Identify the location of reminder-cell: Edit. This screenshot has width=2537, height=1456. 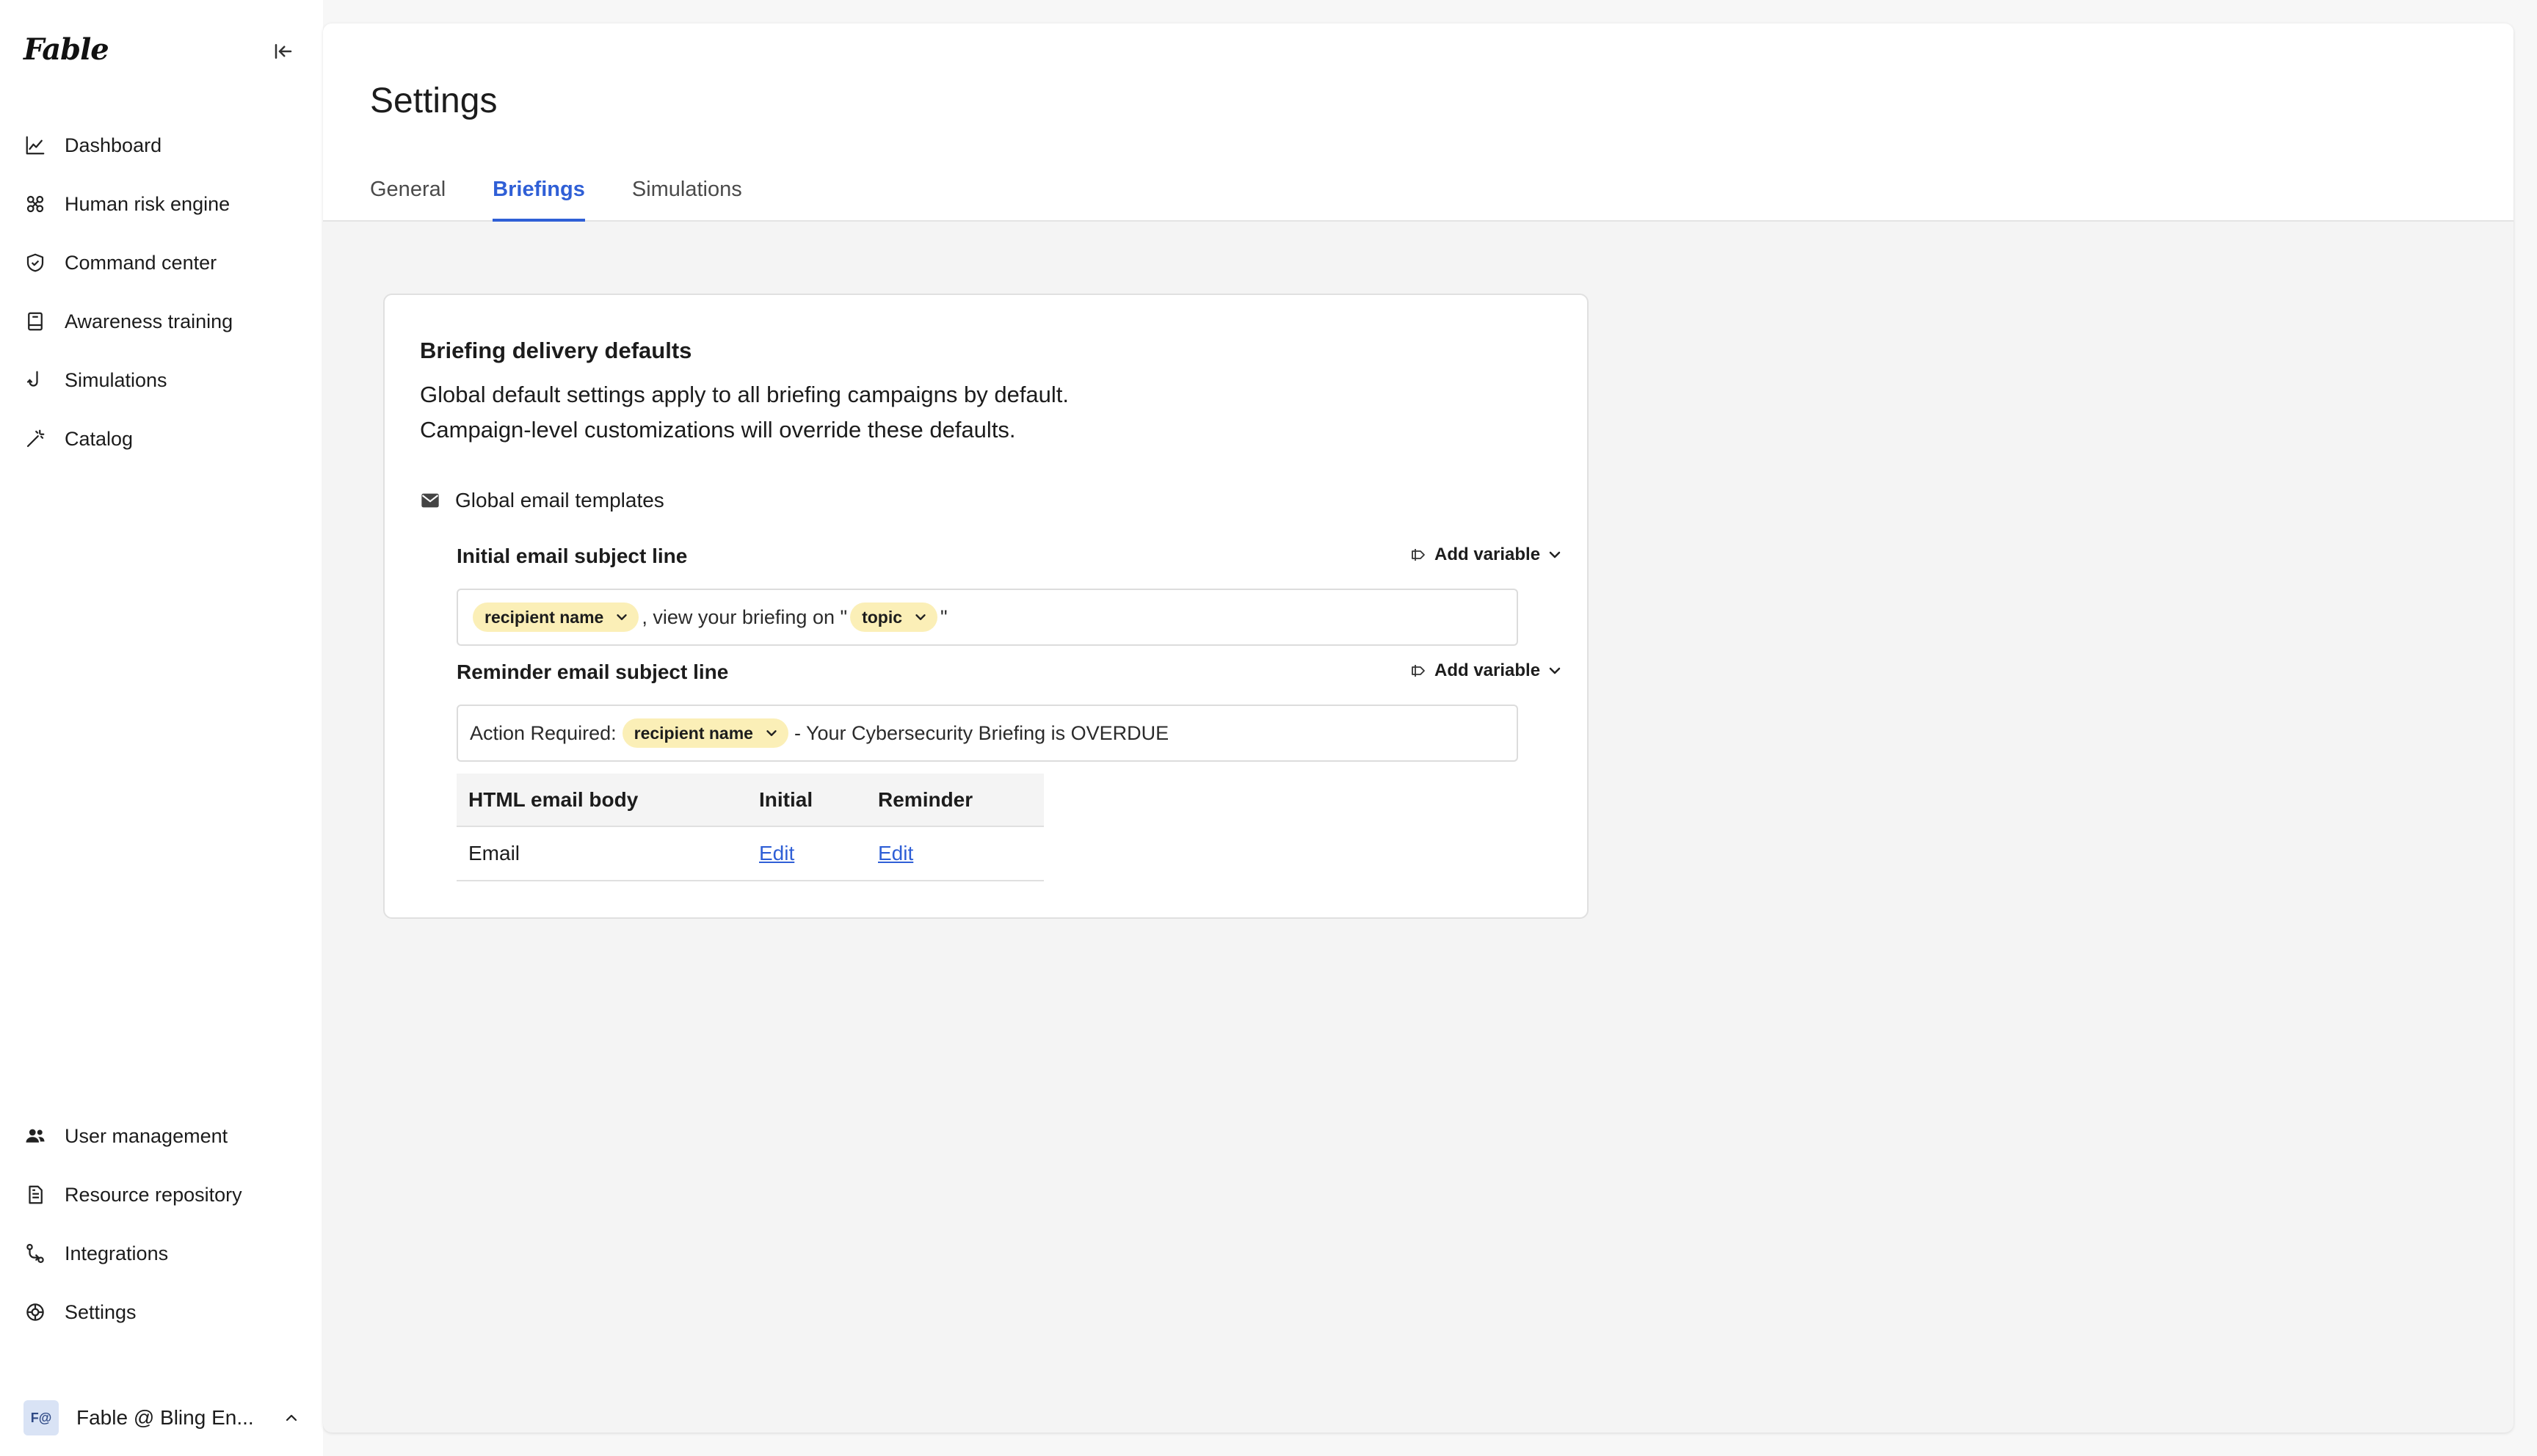
(955, 854).